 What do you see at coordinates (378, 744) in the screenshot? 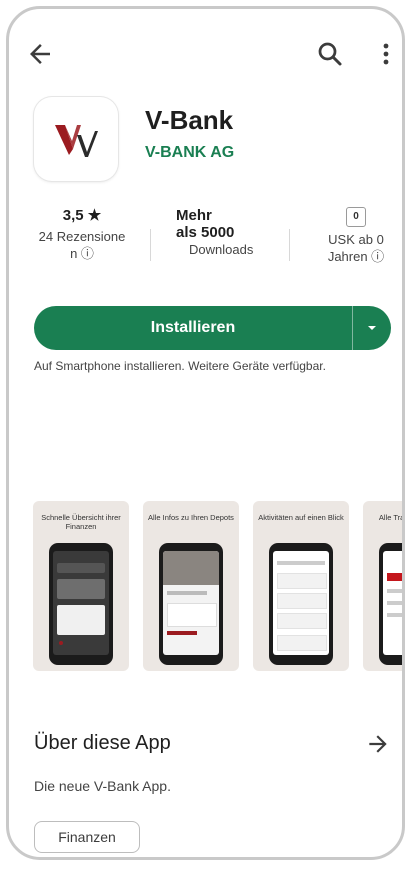
I see `arrow-right-icon` at bounding box center [378, 744].